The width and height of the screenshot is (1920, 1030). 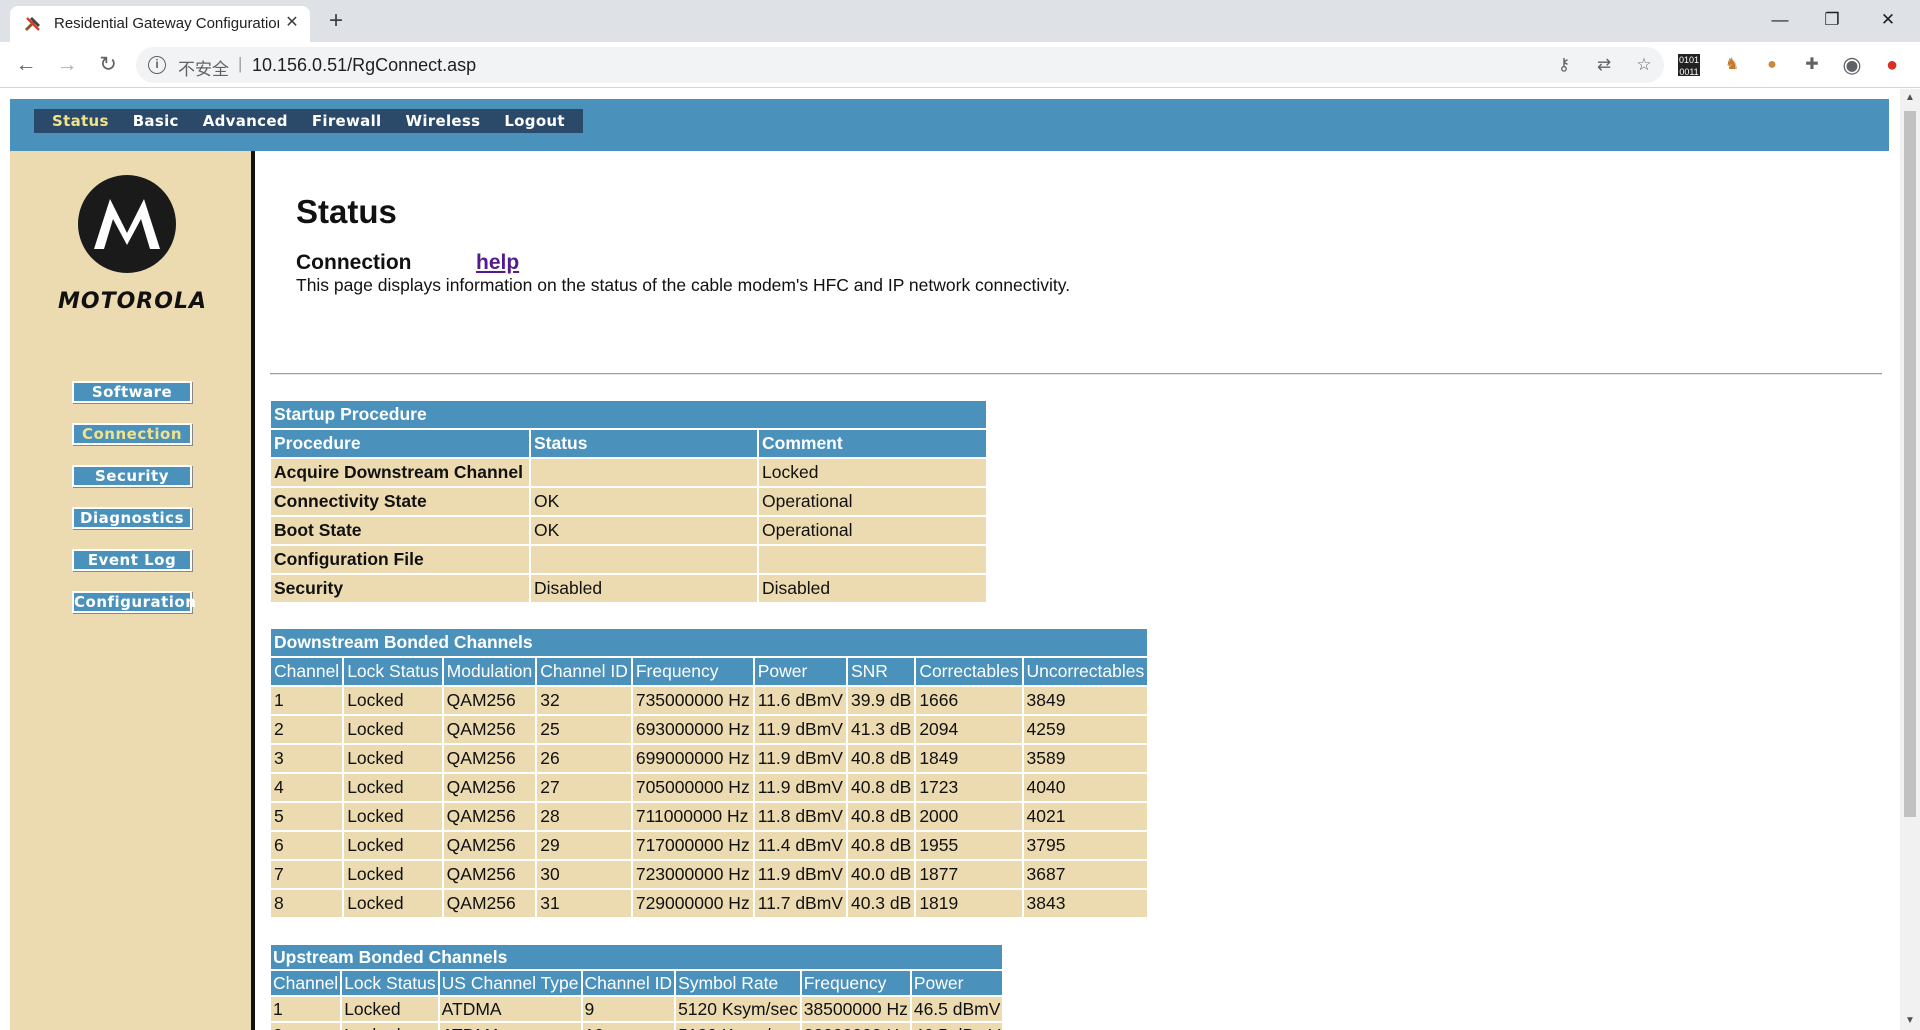 What do you see at coordinates (900, 65) in the screenshot?
I see `address-bar: i 不安全 | 10.156.0.51/RgConnect.asp ⚷ ⇄ ☆` at bounding box center [900, 65].